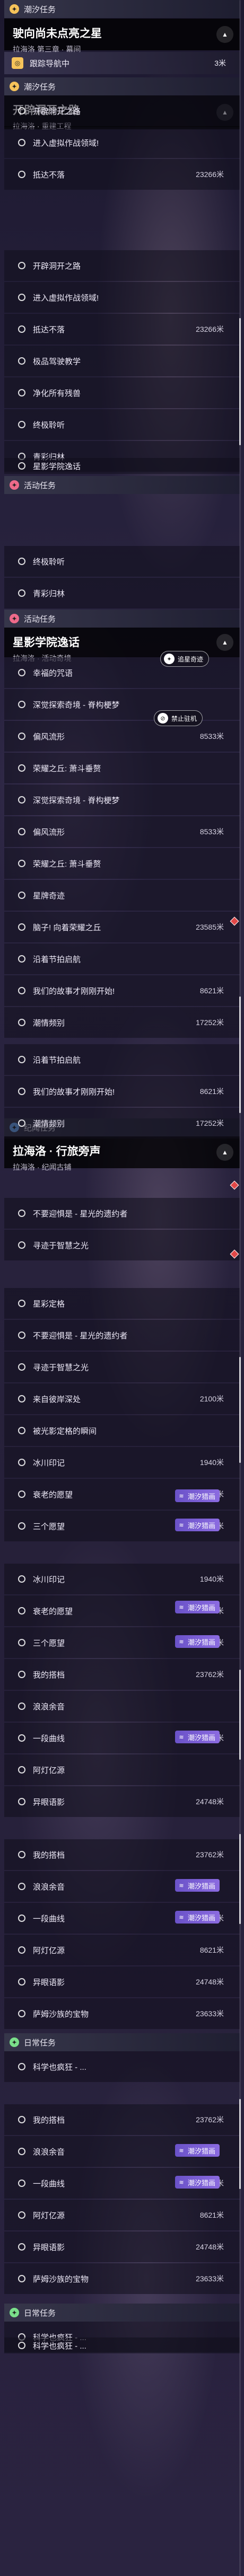  Describe the element at coordinates (122, 63) in the screenshot. I see `tracking-bar: ◎ 跟踪导航中 3米` at that location.